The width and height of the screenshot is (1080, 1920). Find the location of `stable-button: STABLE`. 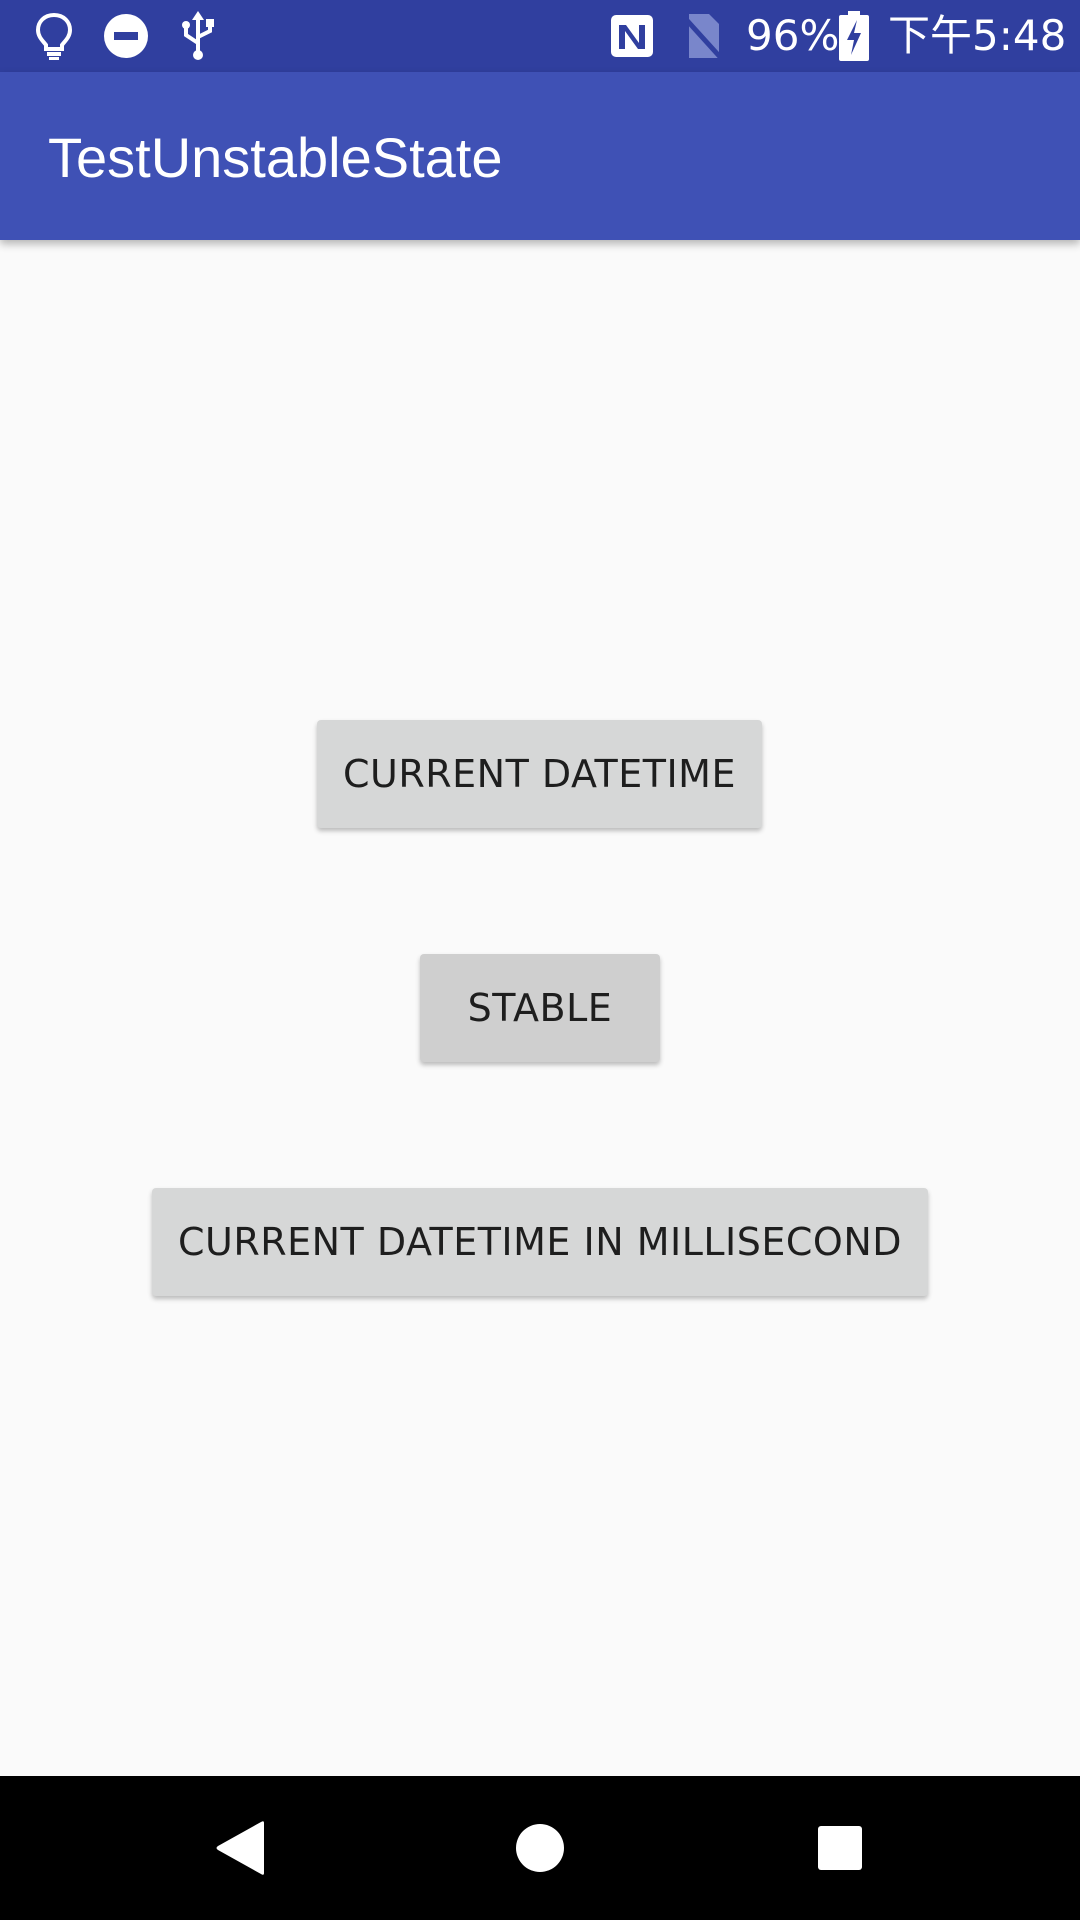

stable-button: STABLE is located at coordinates (540, 1008).